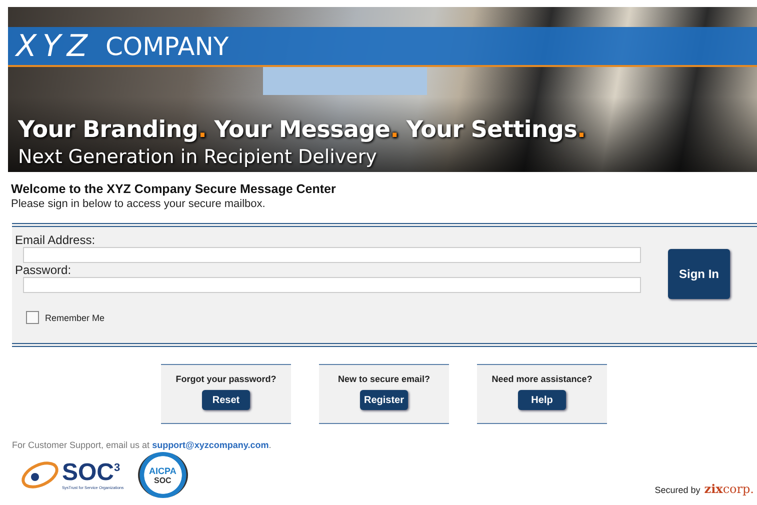 The image size is (757, 505). Describe the element at coordinates (226, 400) in the screenshot. I see `help-card-button: Reset` at that location.